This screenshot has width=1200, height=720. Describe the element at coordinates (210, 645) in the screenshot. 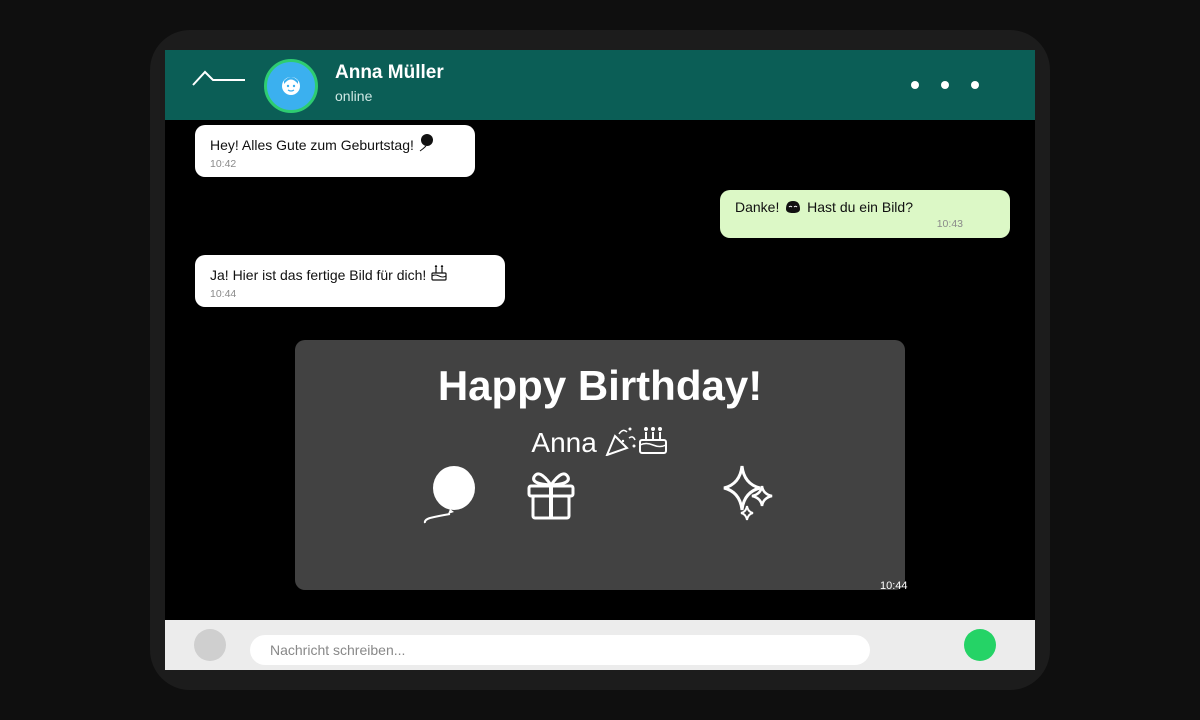

I see `emoji-button` at that location.